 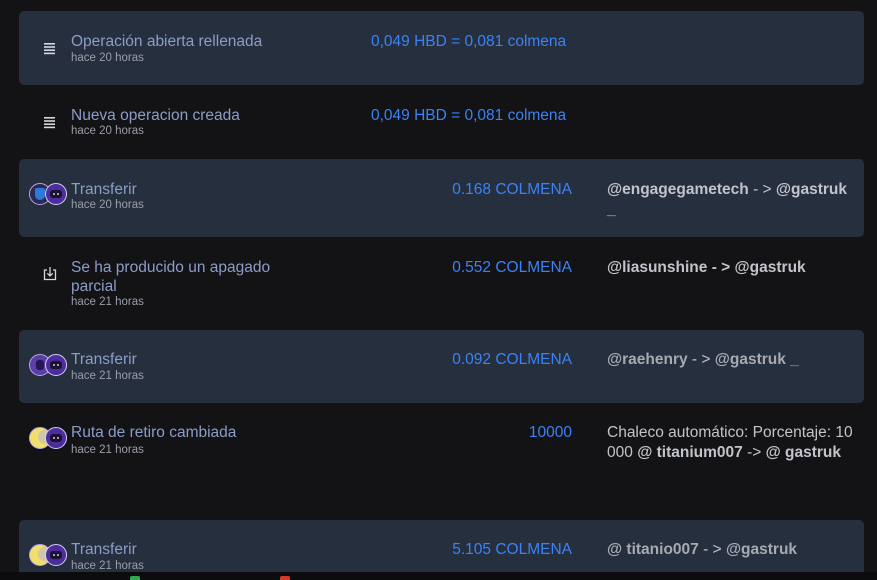 What do you see at coordinates (171, 277) in the screenshot?
I see `row-title: Se ha producido un apagado parcial` at bounding box center [171, 277].